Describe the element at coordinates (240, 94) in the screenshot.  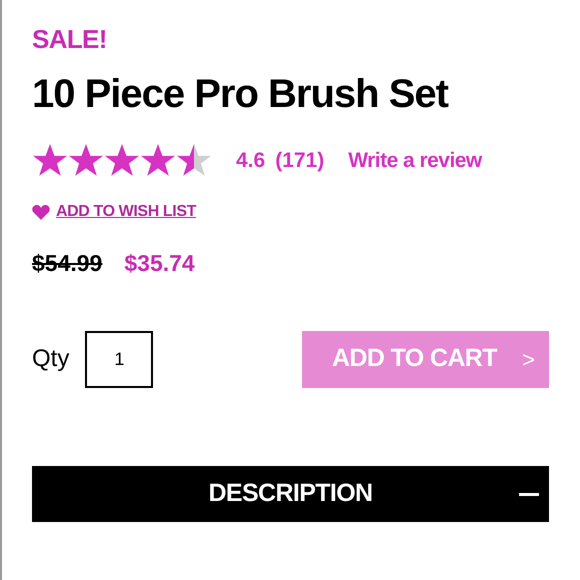
I see `product-title: 10 Piece Pro Brush Set` at that location.